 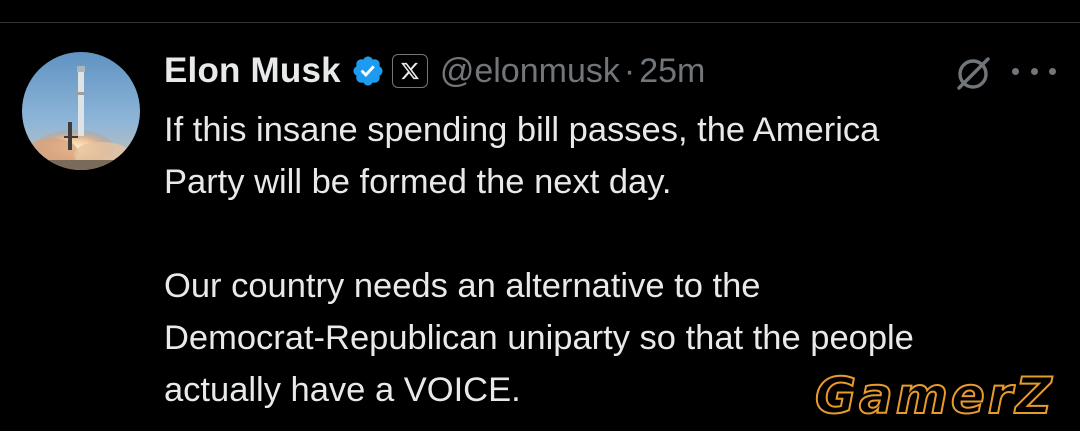 What do you see at coordinates (342, 390) in the screenshot?
I see `tweet-line: actually have a VOICE.` at bounding box center [342, 390].